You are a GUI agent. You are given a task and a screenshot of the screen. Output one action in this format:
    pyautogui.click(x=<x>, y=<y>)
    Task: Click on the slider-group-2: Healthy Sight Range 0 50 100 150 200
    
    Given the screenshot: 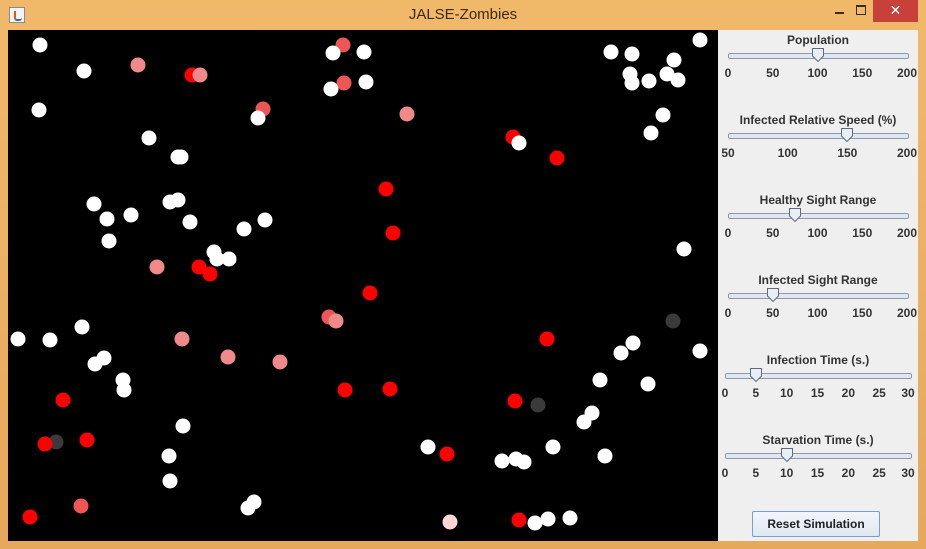 What is the action you would take?
    pyautogui.click(x=818, y=223)
    